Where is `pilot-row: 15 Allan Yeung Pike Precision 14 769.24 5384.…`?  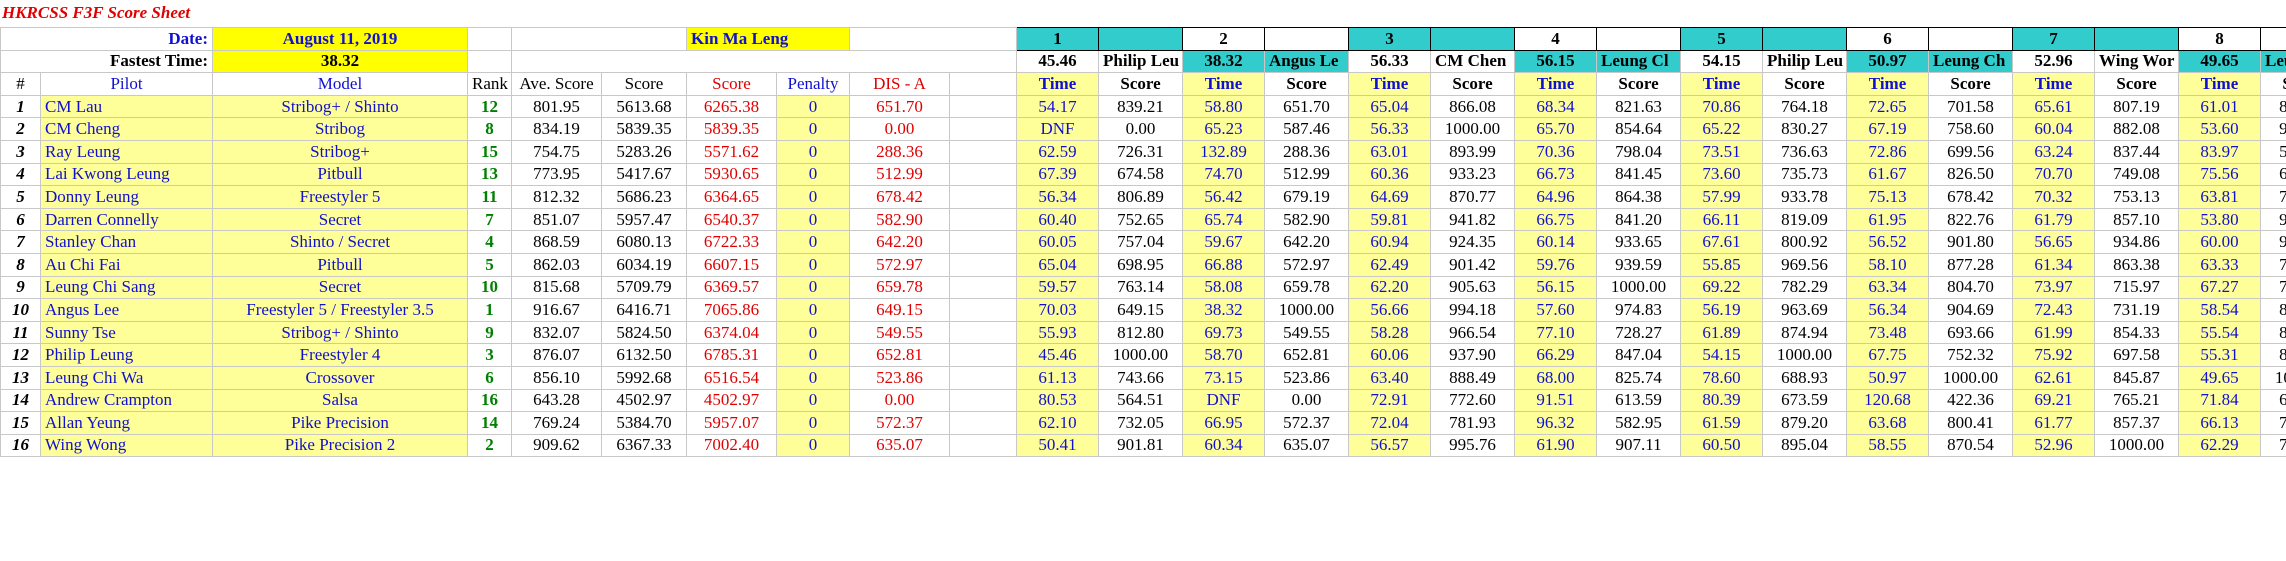 pilot-row: 15 Allan Yeung Pike Precision 14 769.24 5384.… is located at coordinates (1143, 423).